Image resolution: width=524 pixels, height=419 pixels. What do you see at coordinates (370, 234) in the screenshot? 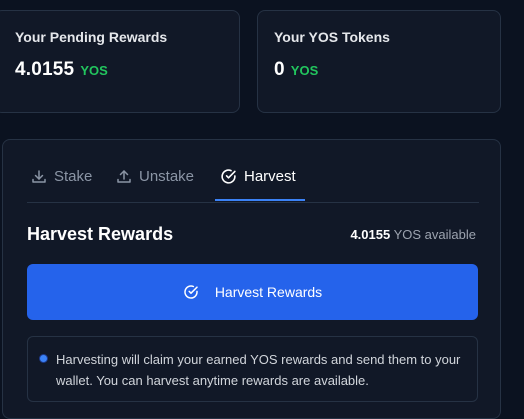
I see `available-amount: 4.0155` at bounding box center [370, 234].